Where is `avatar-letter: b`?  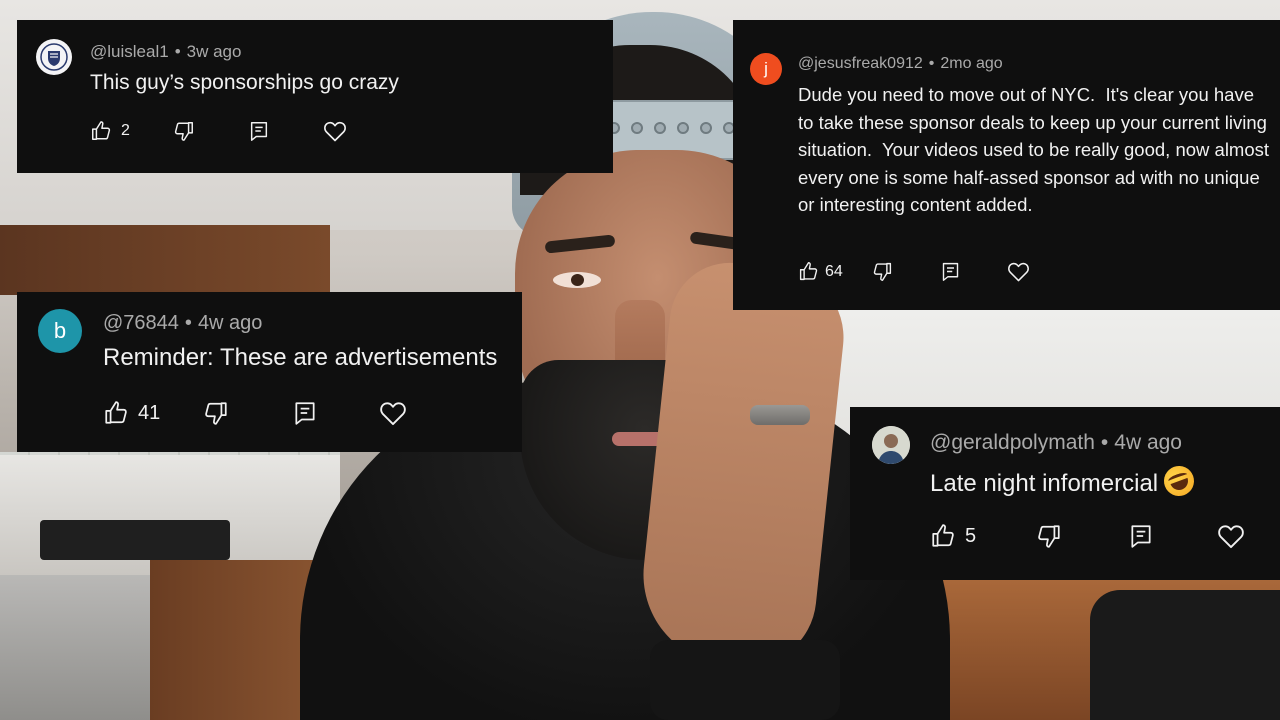
avatar-letter: b is located at coordinates (60, 330).